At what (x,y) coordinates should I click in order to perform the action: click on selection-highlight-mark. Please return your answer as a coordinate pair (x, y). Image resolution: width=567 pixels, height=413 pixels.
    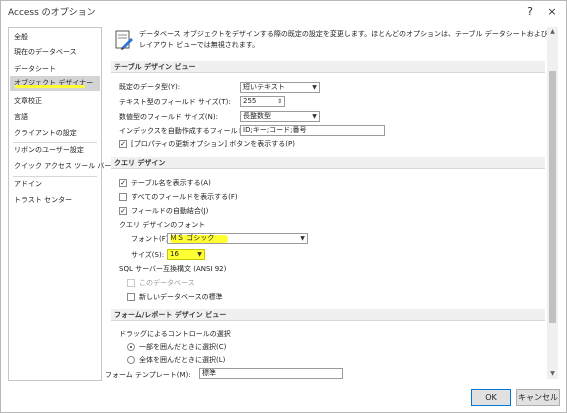
    Looking at the image, I should click on (50, 86).